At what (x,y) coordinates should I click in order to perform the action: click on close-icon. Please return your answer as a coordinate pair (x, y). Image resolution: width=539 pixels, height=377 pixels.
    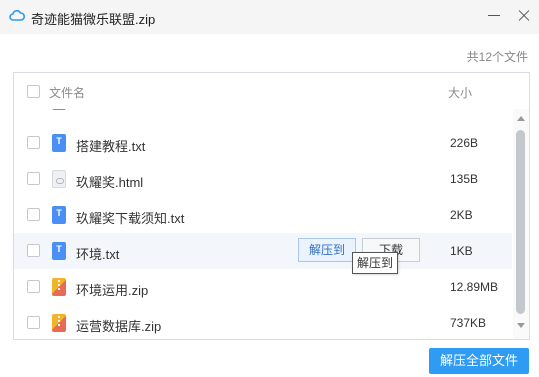
    Looking at the image, I should click on (524, 16).